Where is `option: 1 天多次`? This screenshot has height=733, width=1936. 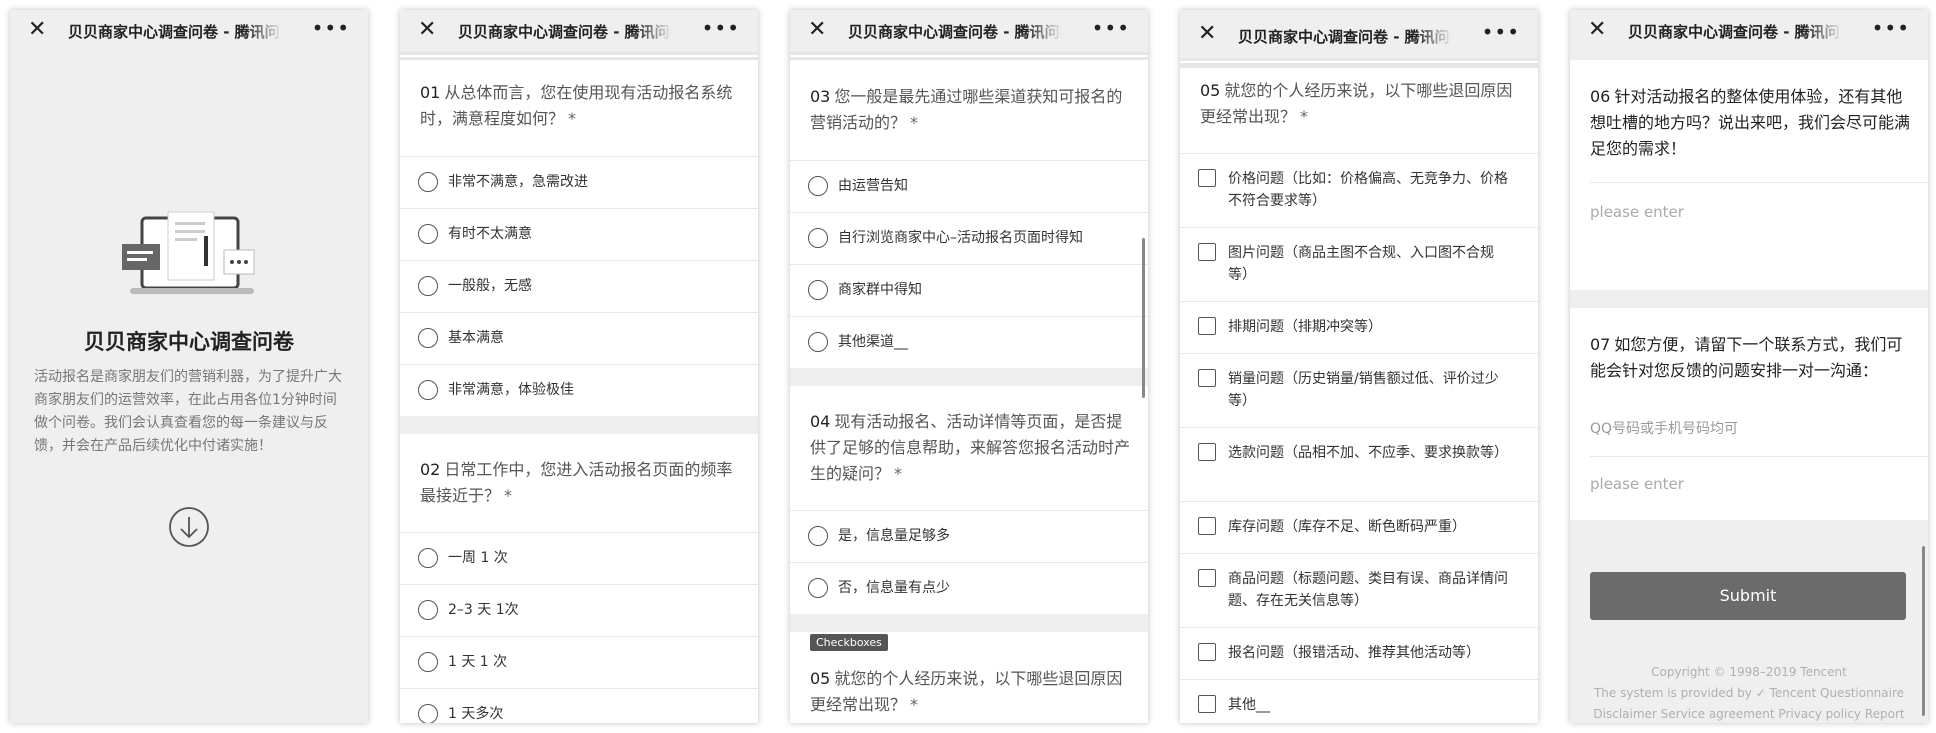 option: 1 天多次 is located at coordinates (579, 705).